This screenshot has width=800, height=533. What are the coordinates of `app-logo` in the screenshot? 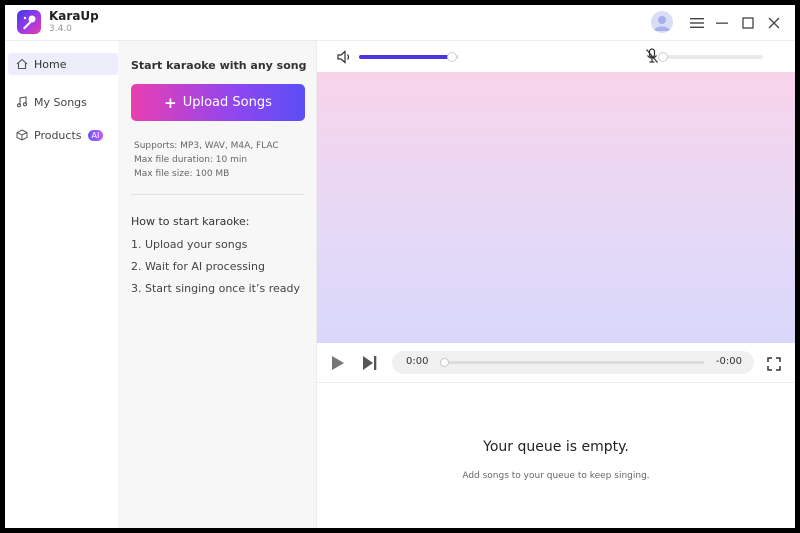 It's located at (29, 22).